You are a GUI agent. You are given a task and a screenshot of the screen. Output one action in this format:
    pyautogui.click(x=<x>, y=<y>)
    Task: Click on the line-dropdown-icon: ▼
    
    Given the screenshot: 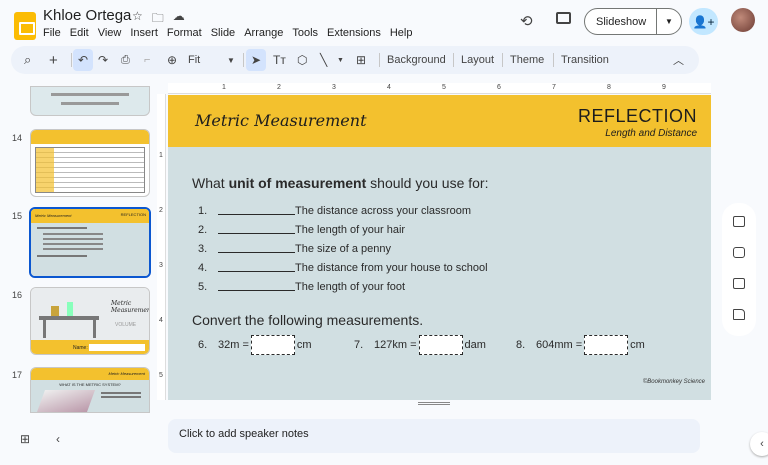 What is the action you would take?
    pyautogui.click(x=340, y=60)
    